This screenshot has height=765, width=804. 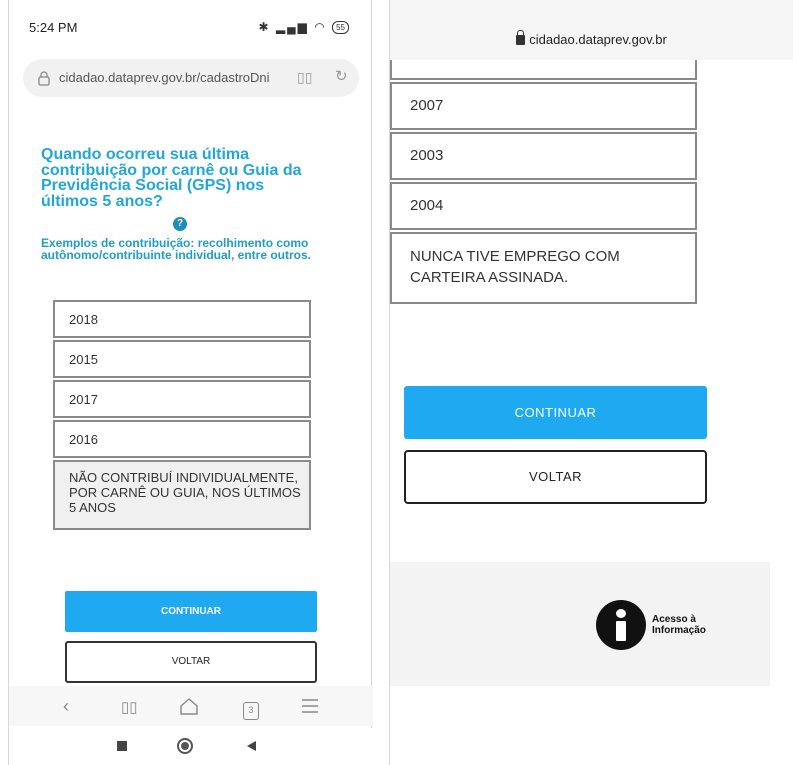 I want to click on system-navigation-bar, so click(x=191, y=746).